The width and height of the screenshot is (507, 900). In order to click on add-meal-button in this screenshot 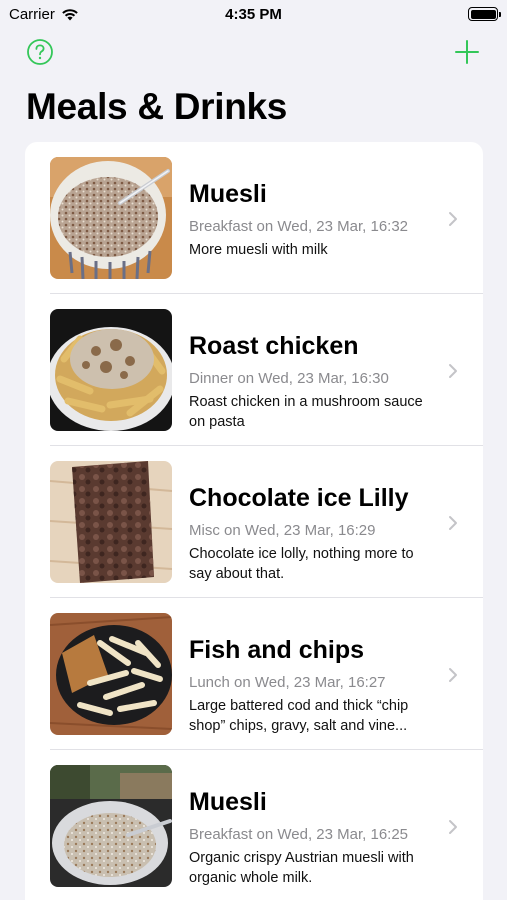, I will do `click(467, 52)`.